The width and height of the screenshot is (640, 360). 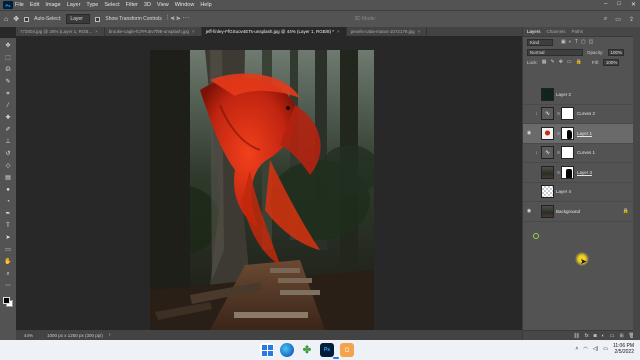 I want to click on align-icons: ⫶ ⫷ ⫸ ⋯, so click(x=178, y=19).